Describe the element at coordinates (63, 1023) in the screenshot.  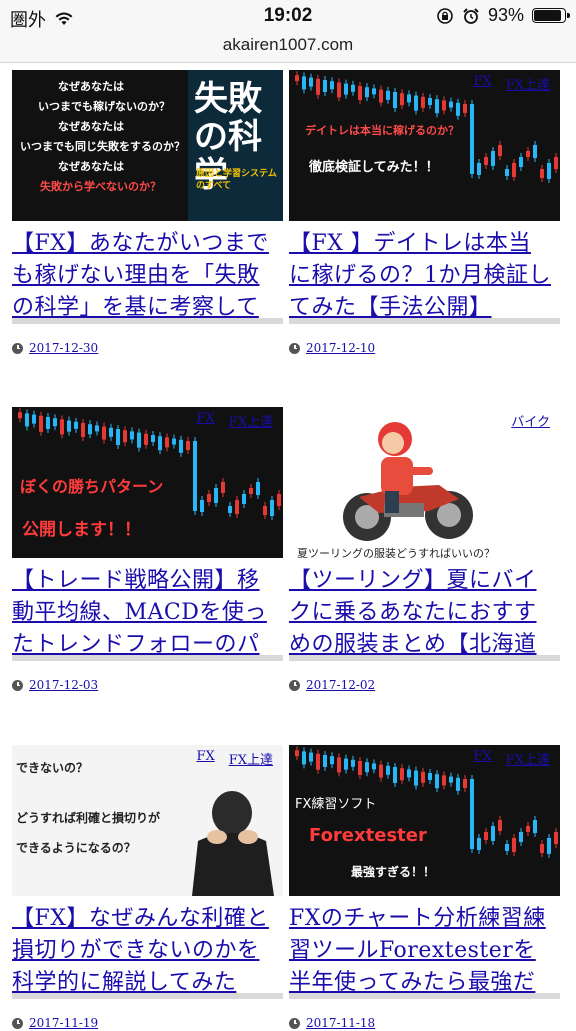
I see `date-link: 2017-11-19` at that location.